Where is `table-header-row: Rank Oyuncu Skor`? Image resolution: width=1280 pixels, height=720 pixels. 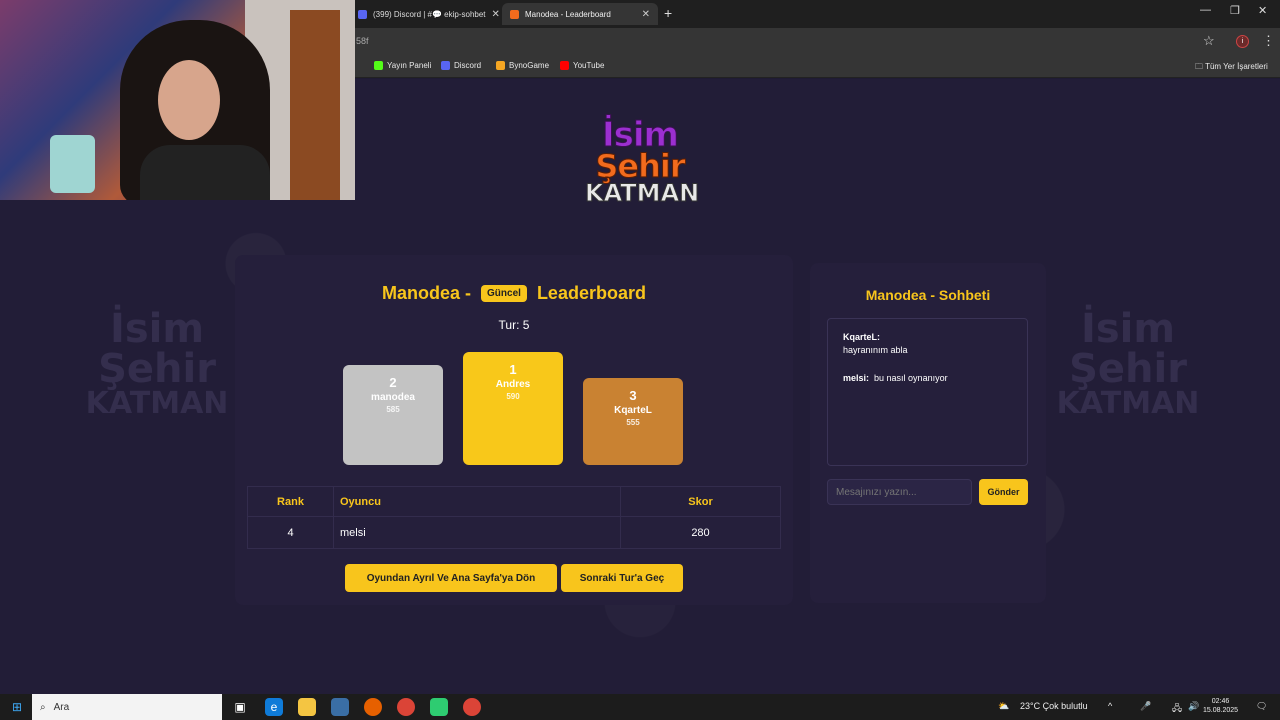 table-header-row: Rank Oyuncu Skor is located at coordinates (514, 501).